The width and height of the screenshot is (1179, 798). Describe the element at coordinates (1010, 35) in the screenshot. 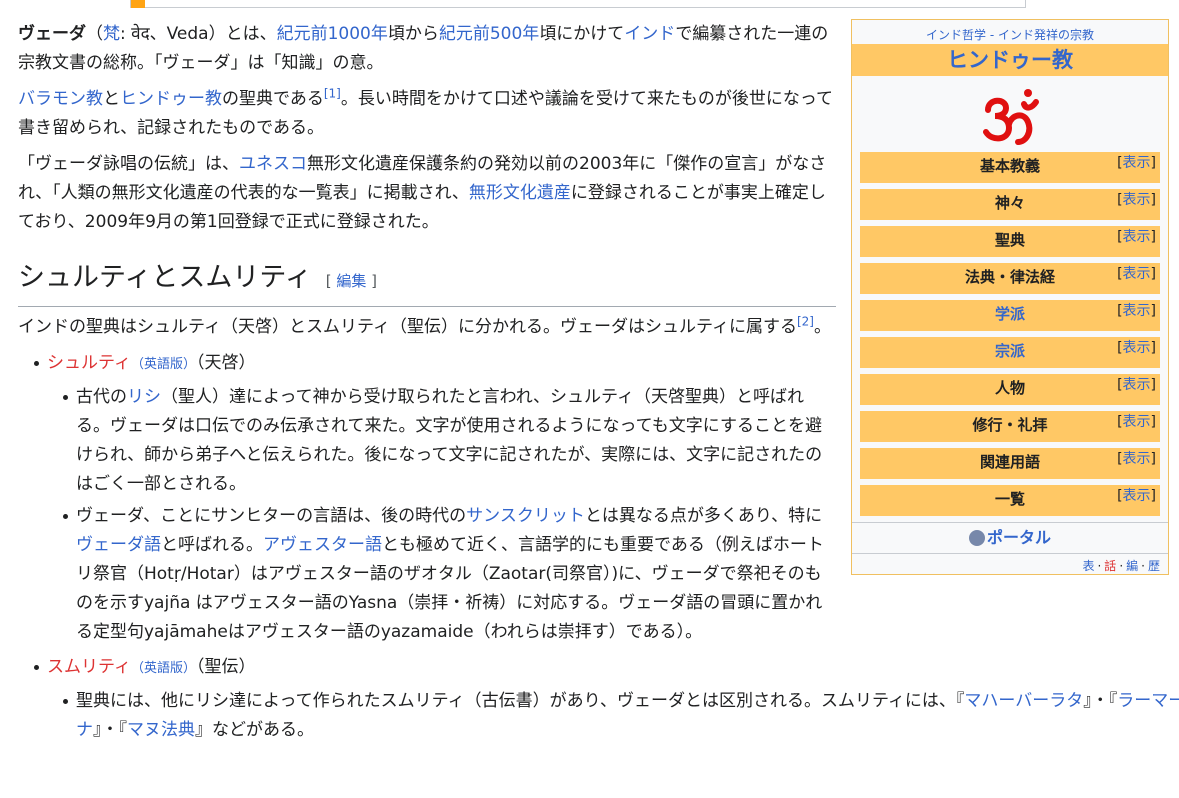

I see `infobox-subtitle: インド哲学 - インド発祥の宗教` at that location.